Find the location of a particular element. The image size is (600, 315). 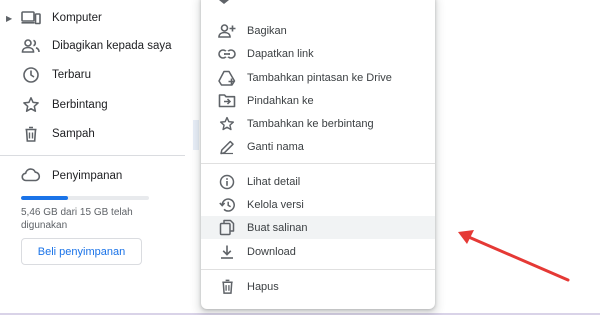

menu-item-label: Bagikan is located at coordinates (267, 30).